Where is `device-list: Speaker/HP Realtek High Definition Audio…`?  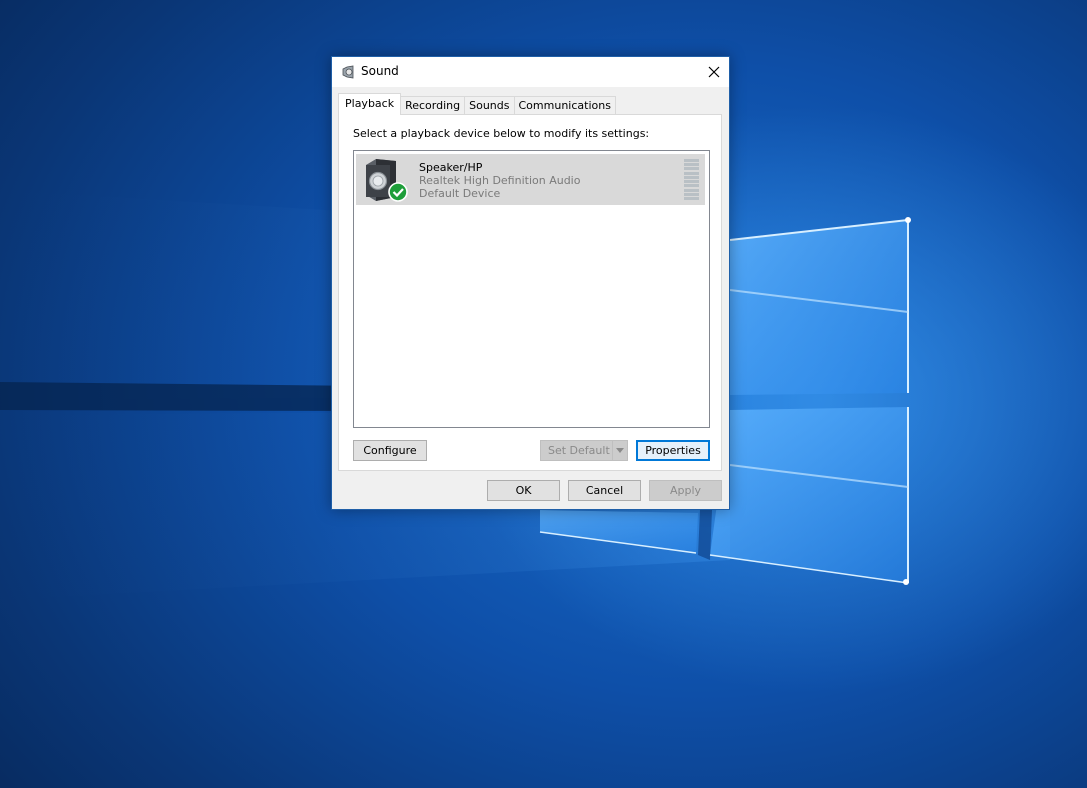
device-list: Speaker/HP Realtek High Definition Audio… is located at coordinates (531, 289).